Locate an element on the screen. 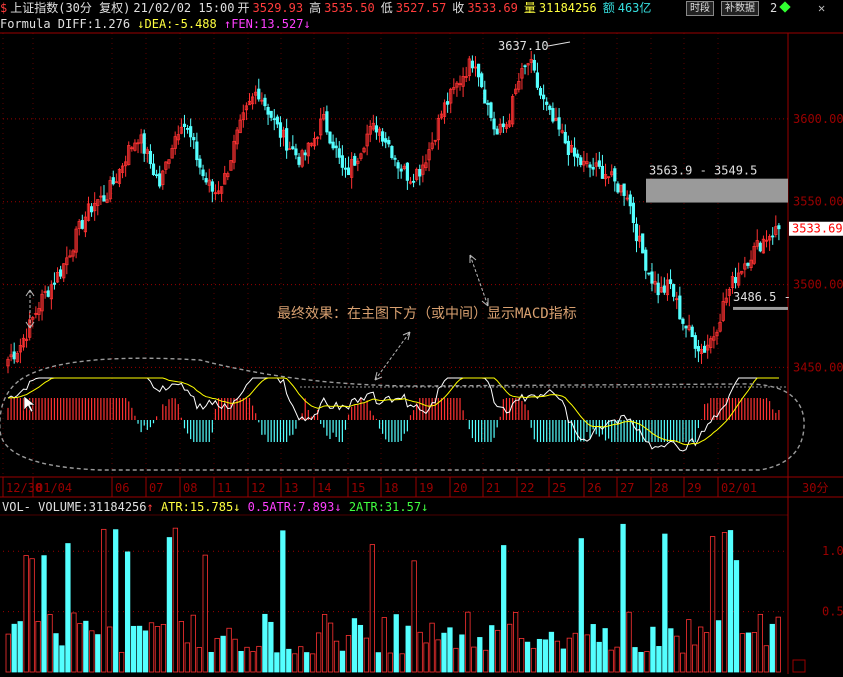 The height and width of the screenshot is (677, 843). half-atr-legend: 0.5ATR:7.893 is located at coordinates (291, 507).